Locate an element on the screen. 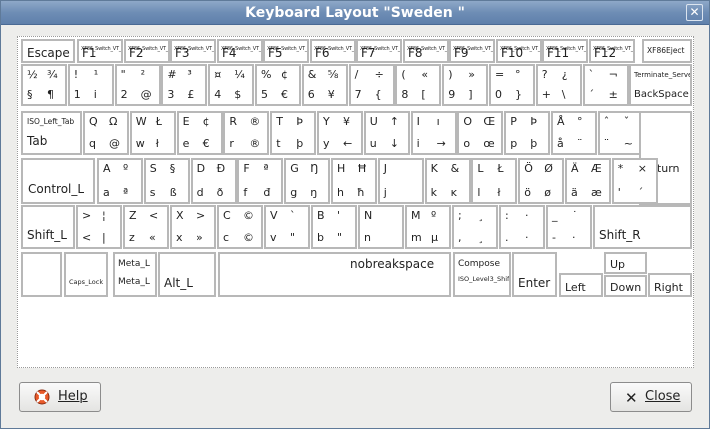 This screenshot has height=429, width=710. key-legend: s is located at coordinates (152, 192).